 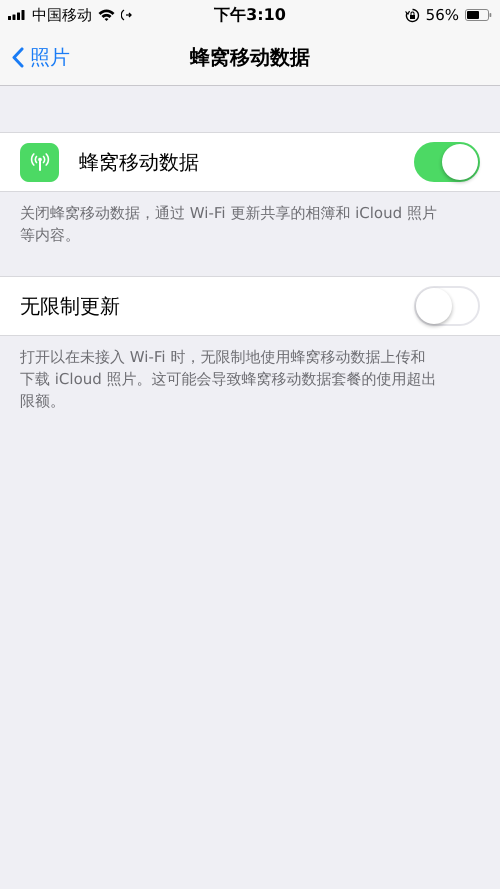 What do you see at coordinates (62, 15) in the screenshot?
I see `carrier-name: 中国移动` at bounding box center [62, 15].